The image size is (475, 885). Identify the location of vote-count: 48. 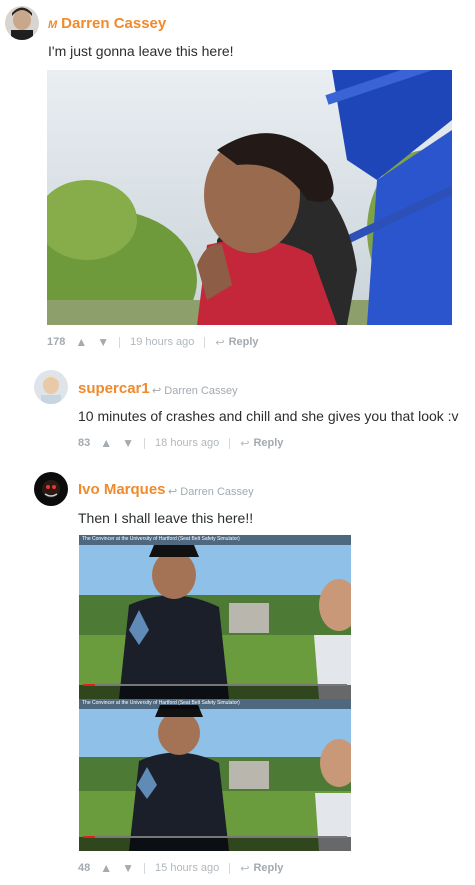
(84, 868).